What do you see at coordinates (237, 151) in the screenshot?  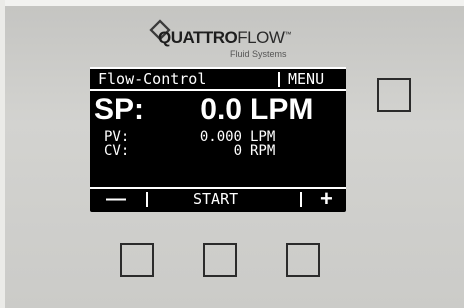 I see `control-value: 0` at bounding box center [237, 151].